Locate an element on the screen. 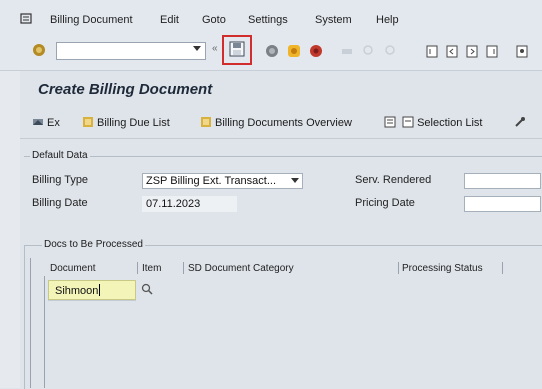 The width and height of the screenshot is (542, 389). standard-toolbar: « is located at coordinates (271, 52).